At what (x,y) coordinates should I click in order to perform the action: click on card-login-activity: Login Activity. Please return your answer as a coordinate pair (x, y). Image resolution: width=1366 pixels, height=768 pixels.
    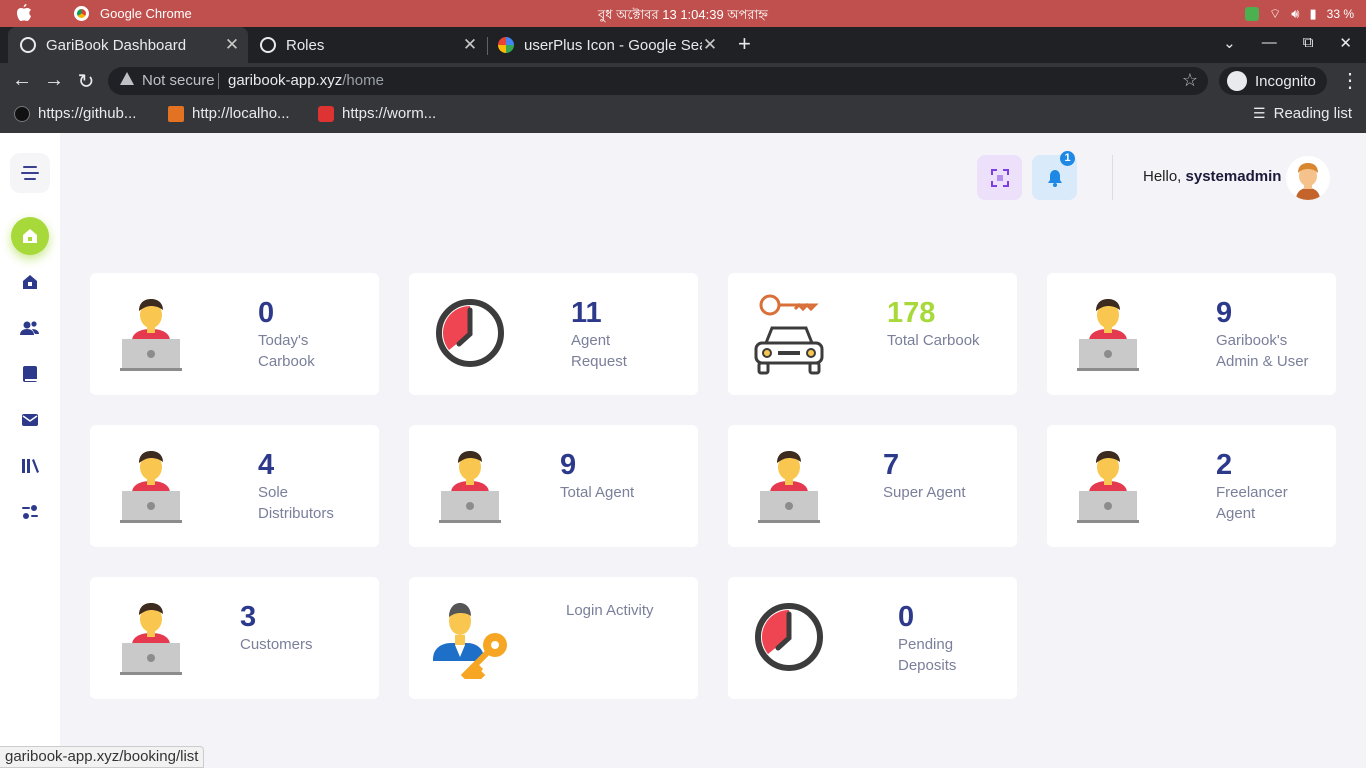
    Looking at the image, I should click on (553, 638).